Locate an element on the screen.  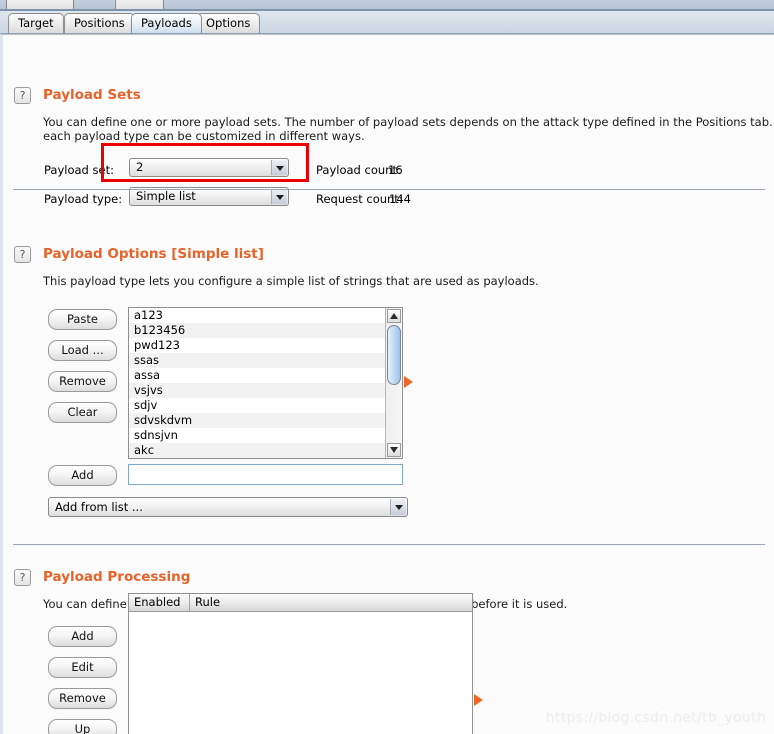
processing-edit-button: Edit is located at coordinates (82, 667).